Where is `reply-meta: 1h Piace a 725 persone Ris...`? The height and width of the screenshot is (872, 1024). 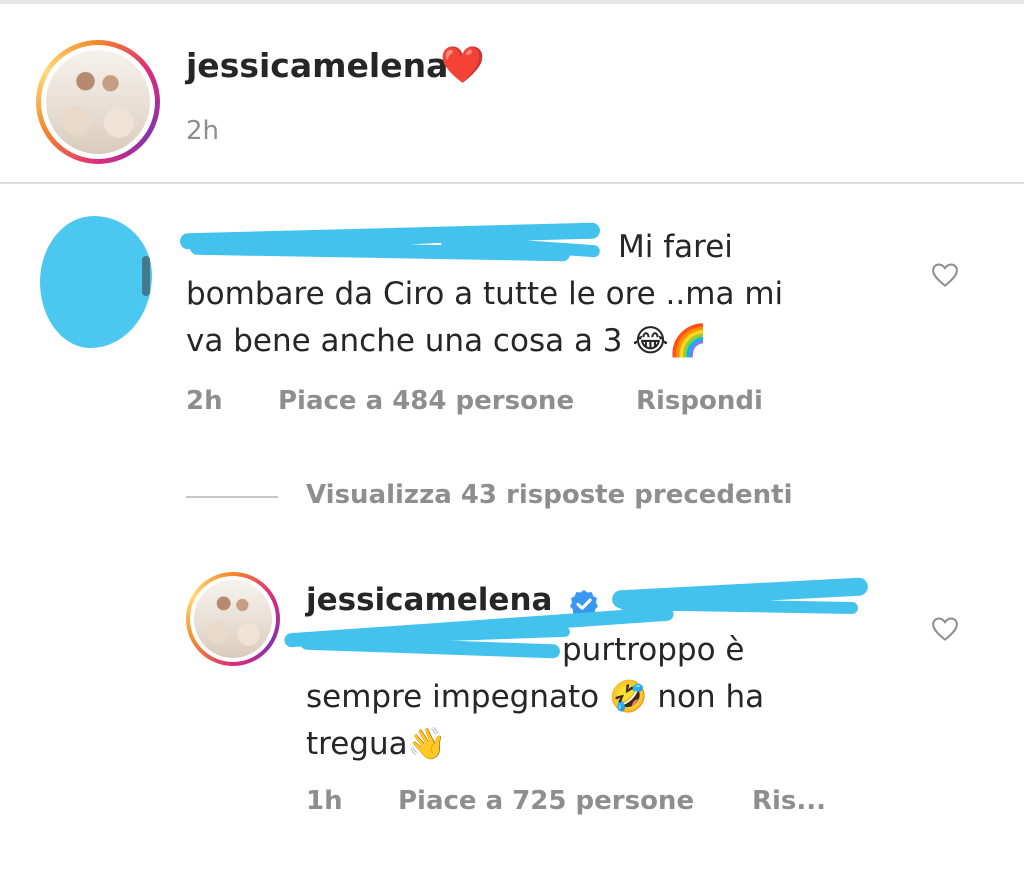 reply-meta: 1h Piace a 725 persone Ris... is located at coordinates (606, 804).